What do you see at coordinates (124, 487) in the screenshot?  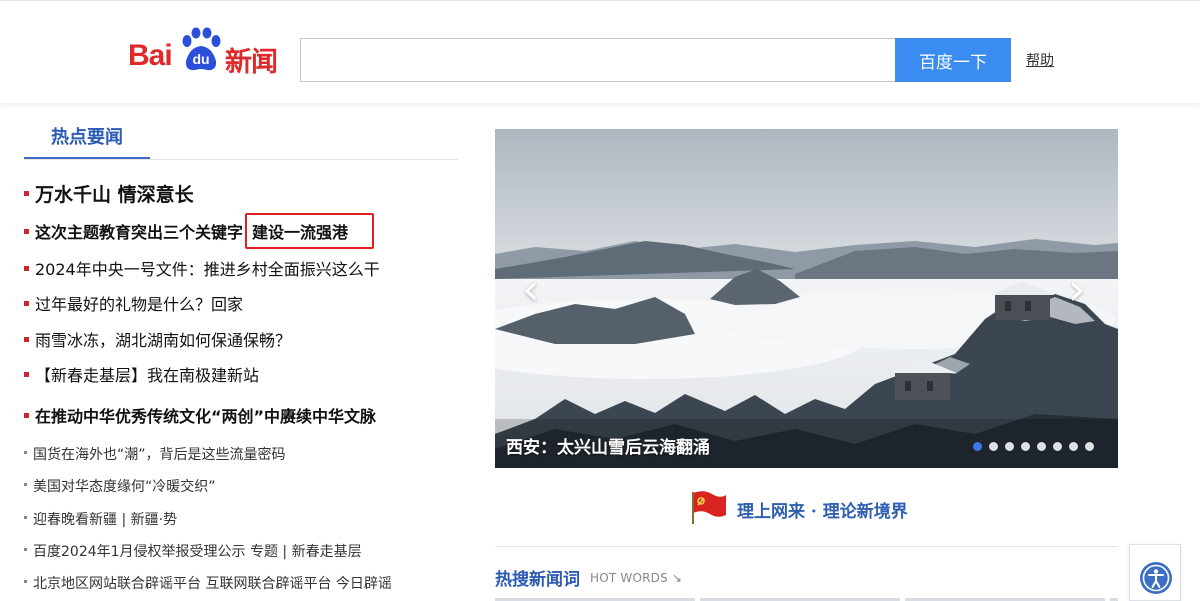 I see `news-title: 美国对华态度缘何“冷暖交织”` at bounding box center [124, 487].